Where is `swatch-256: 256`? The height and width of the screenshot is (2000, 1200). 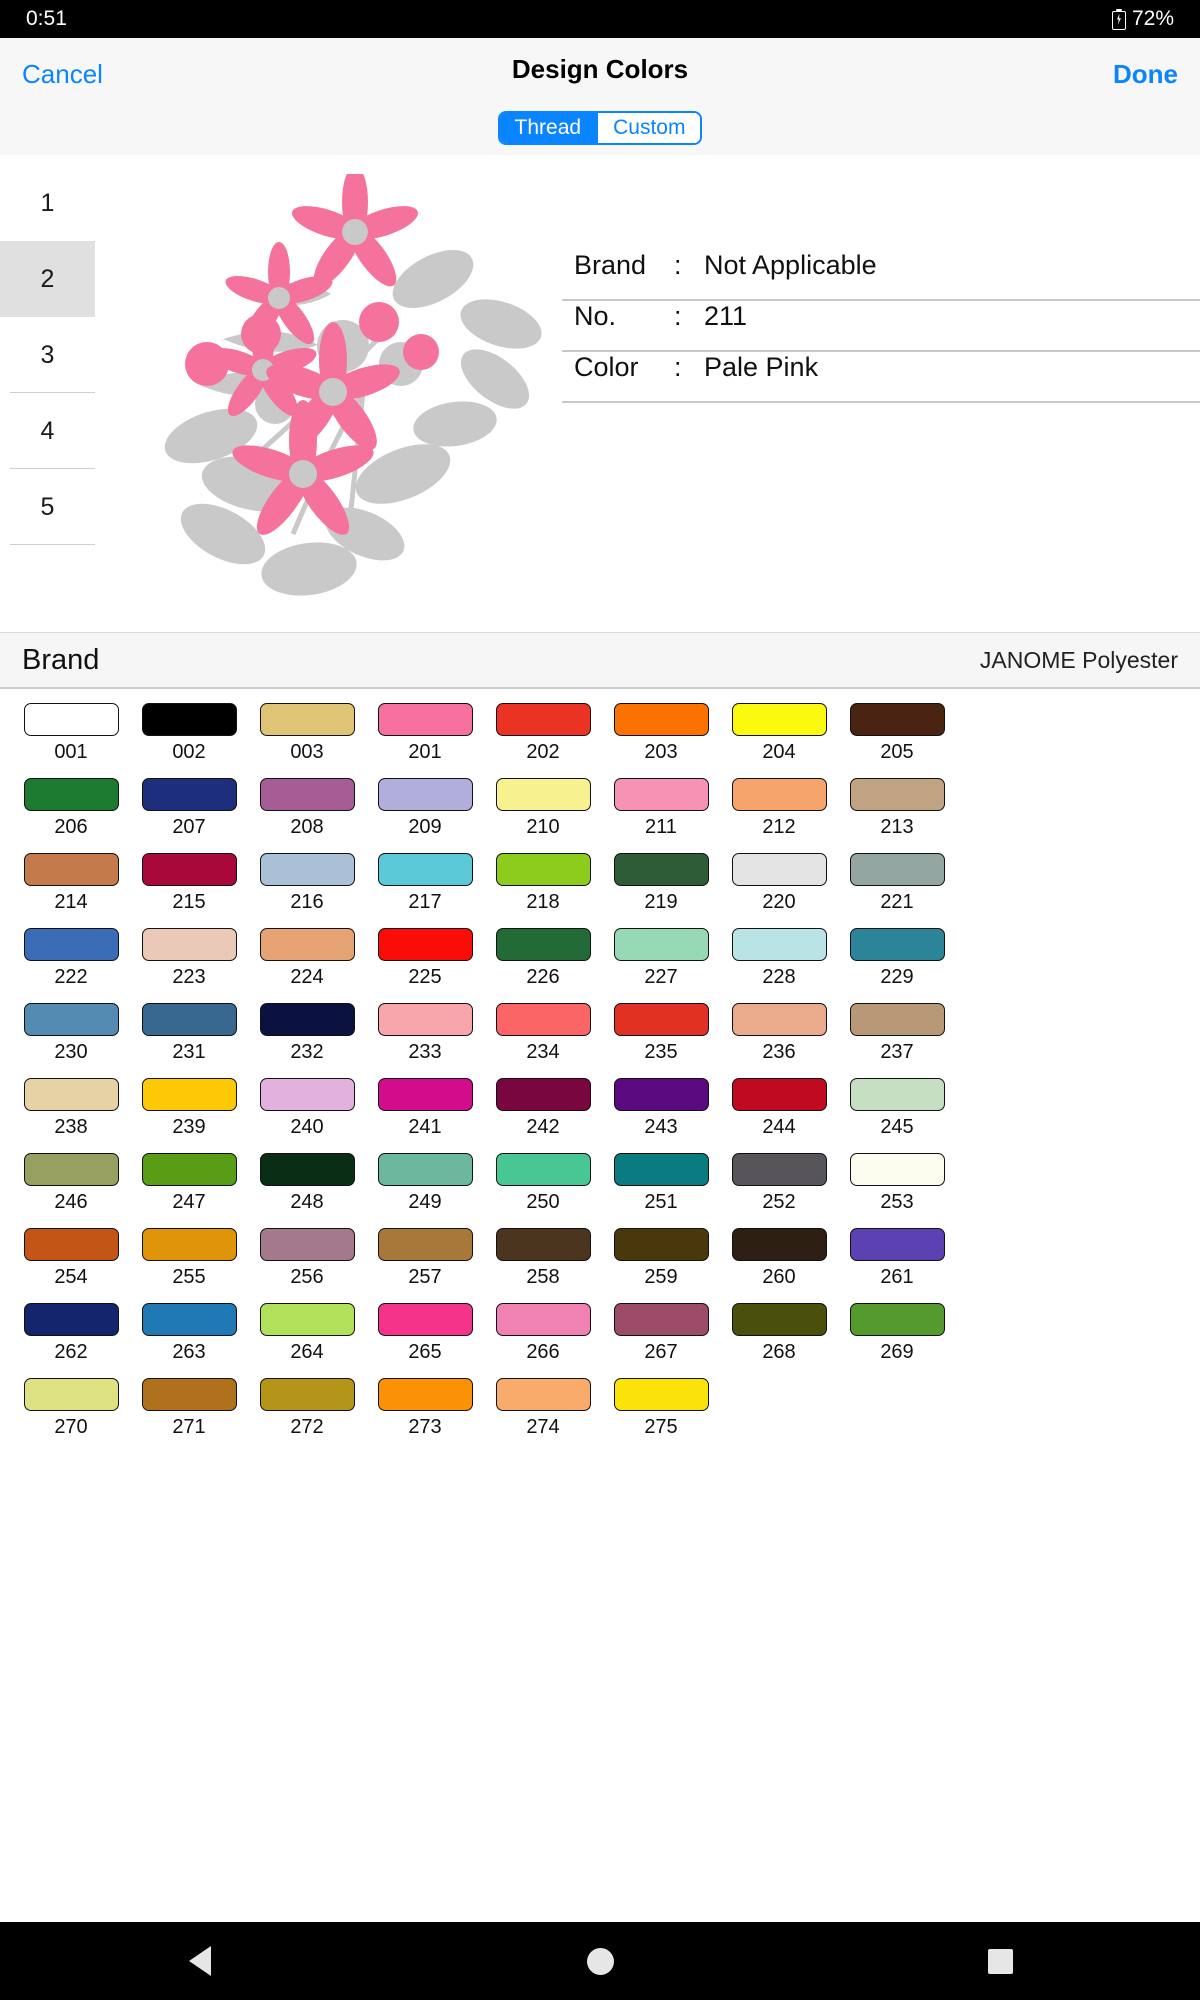 swatch-256: 256 is located at coordinates (307, 1265).